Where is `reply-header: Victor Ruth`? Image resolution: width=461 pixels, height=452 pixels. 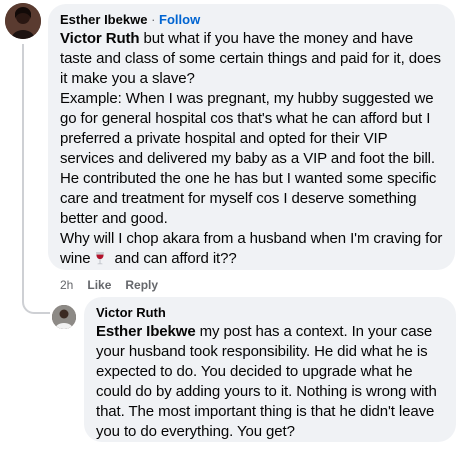
reply-header: Victor Ruth is located at coordinates (270, 313).